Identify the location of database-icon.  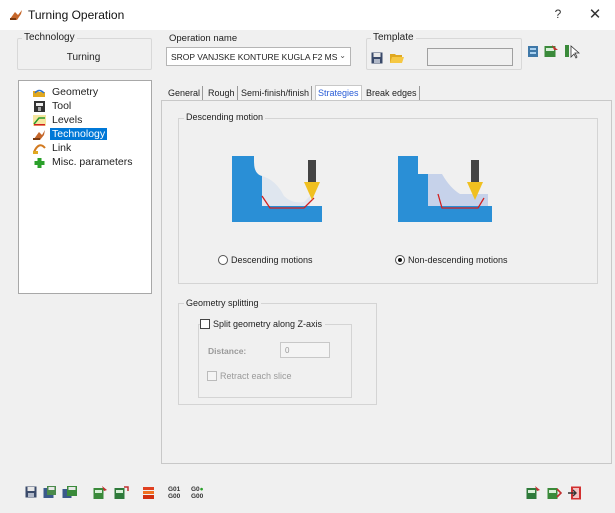
(533, 53).